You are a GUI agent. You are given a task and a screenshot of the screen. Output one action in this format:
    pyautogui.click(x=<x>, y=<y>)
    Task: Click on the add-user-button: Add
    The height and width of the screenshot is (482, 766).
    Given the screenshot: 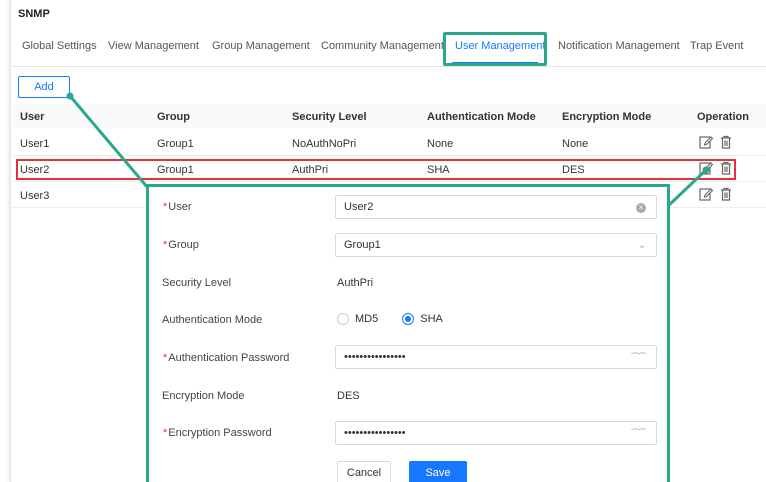 What is the action you would take?
    pyautogui.click(x=44, y=87)
    